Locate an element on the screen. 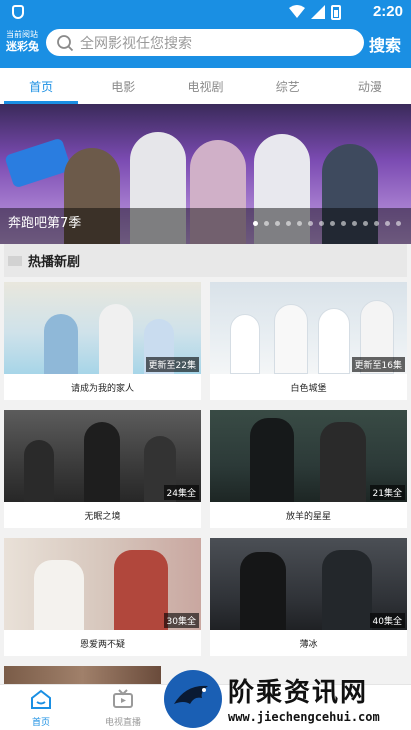  tab-home: 首页 is located at coordinates (41, 86).